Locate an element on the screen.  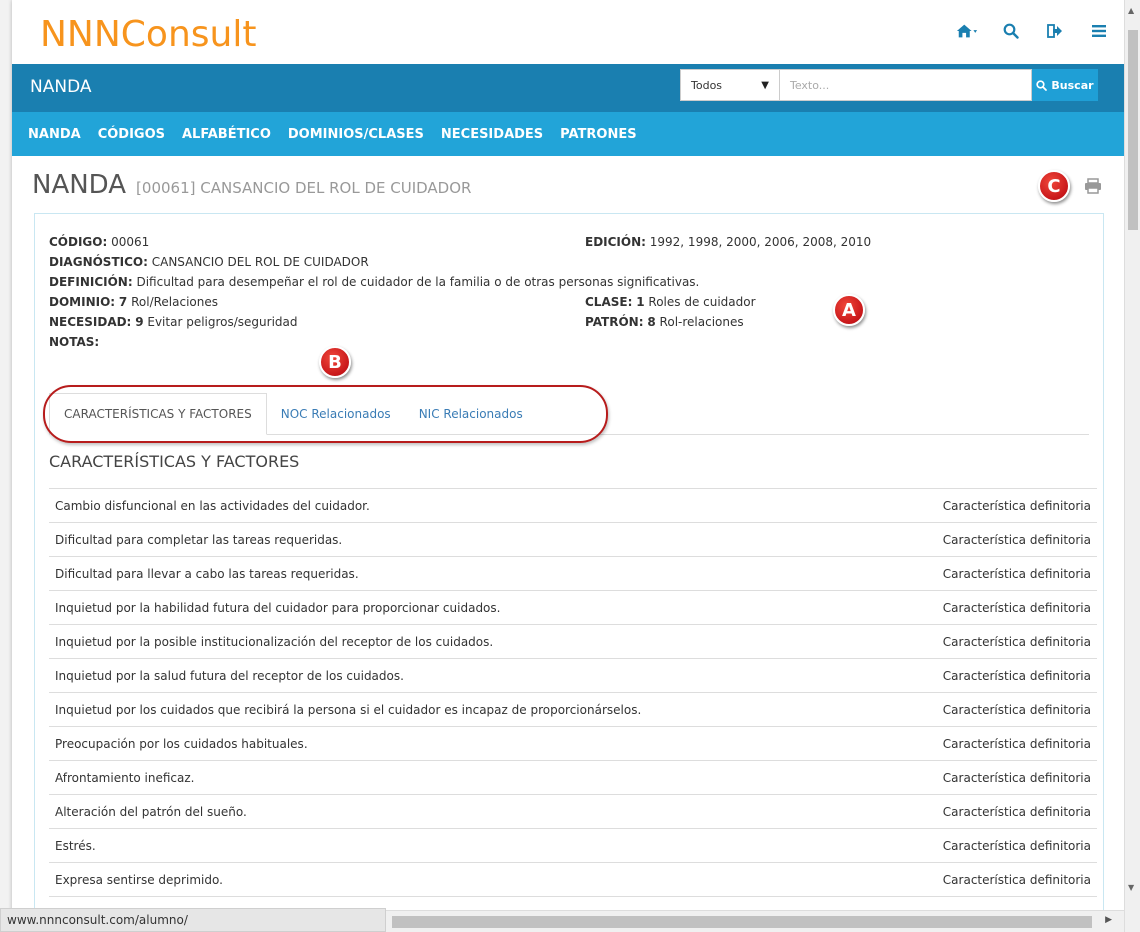
notas-label: NOTAS: is located at coordinates (74, 342).